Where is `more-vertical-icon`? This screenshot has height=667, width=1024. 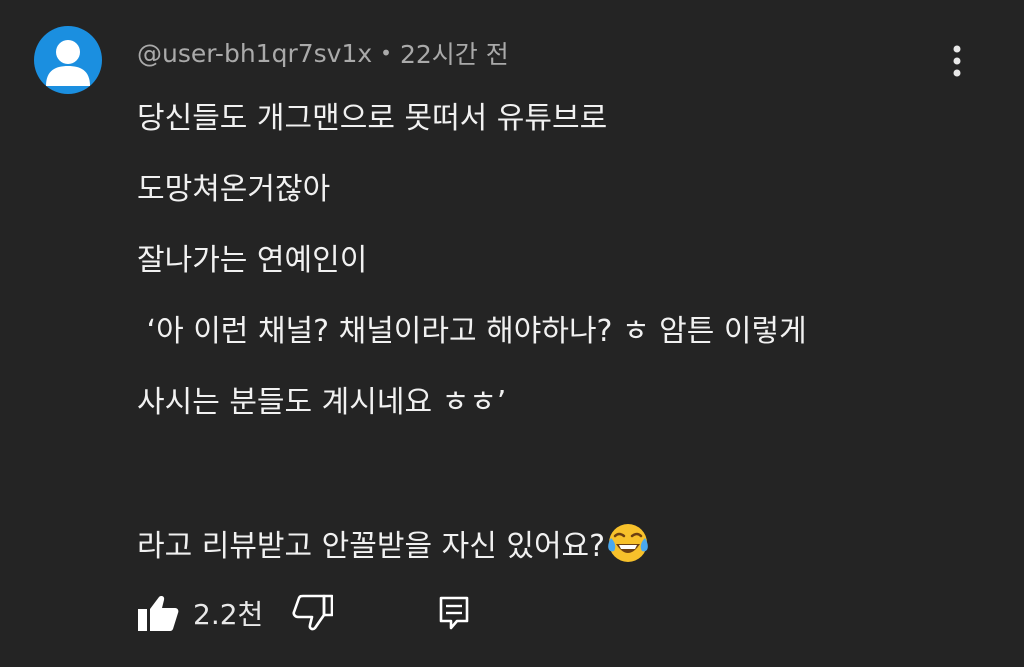
more-vertical-icon is located at coordinates (957, 61).